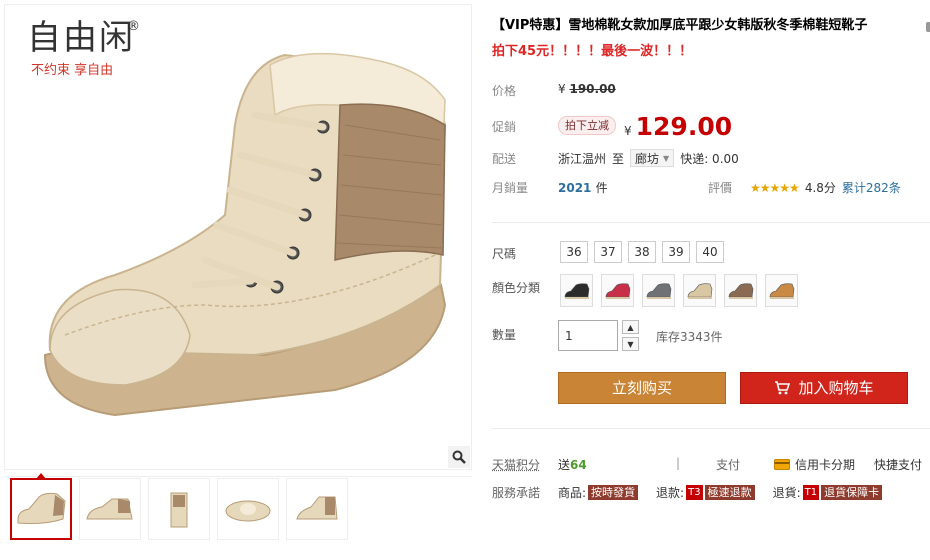 This screenshot has height=560, width=930. I want to click on thumbnail-strip, so click(179, 509).